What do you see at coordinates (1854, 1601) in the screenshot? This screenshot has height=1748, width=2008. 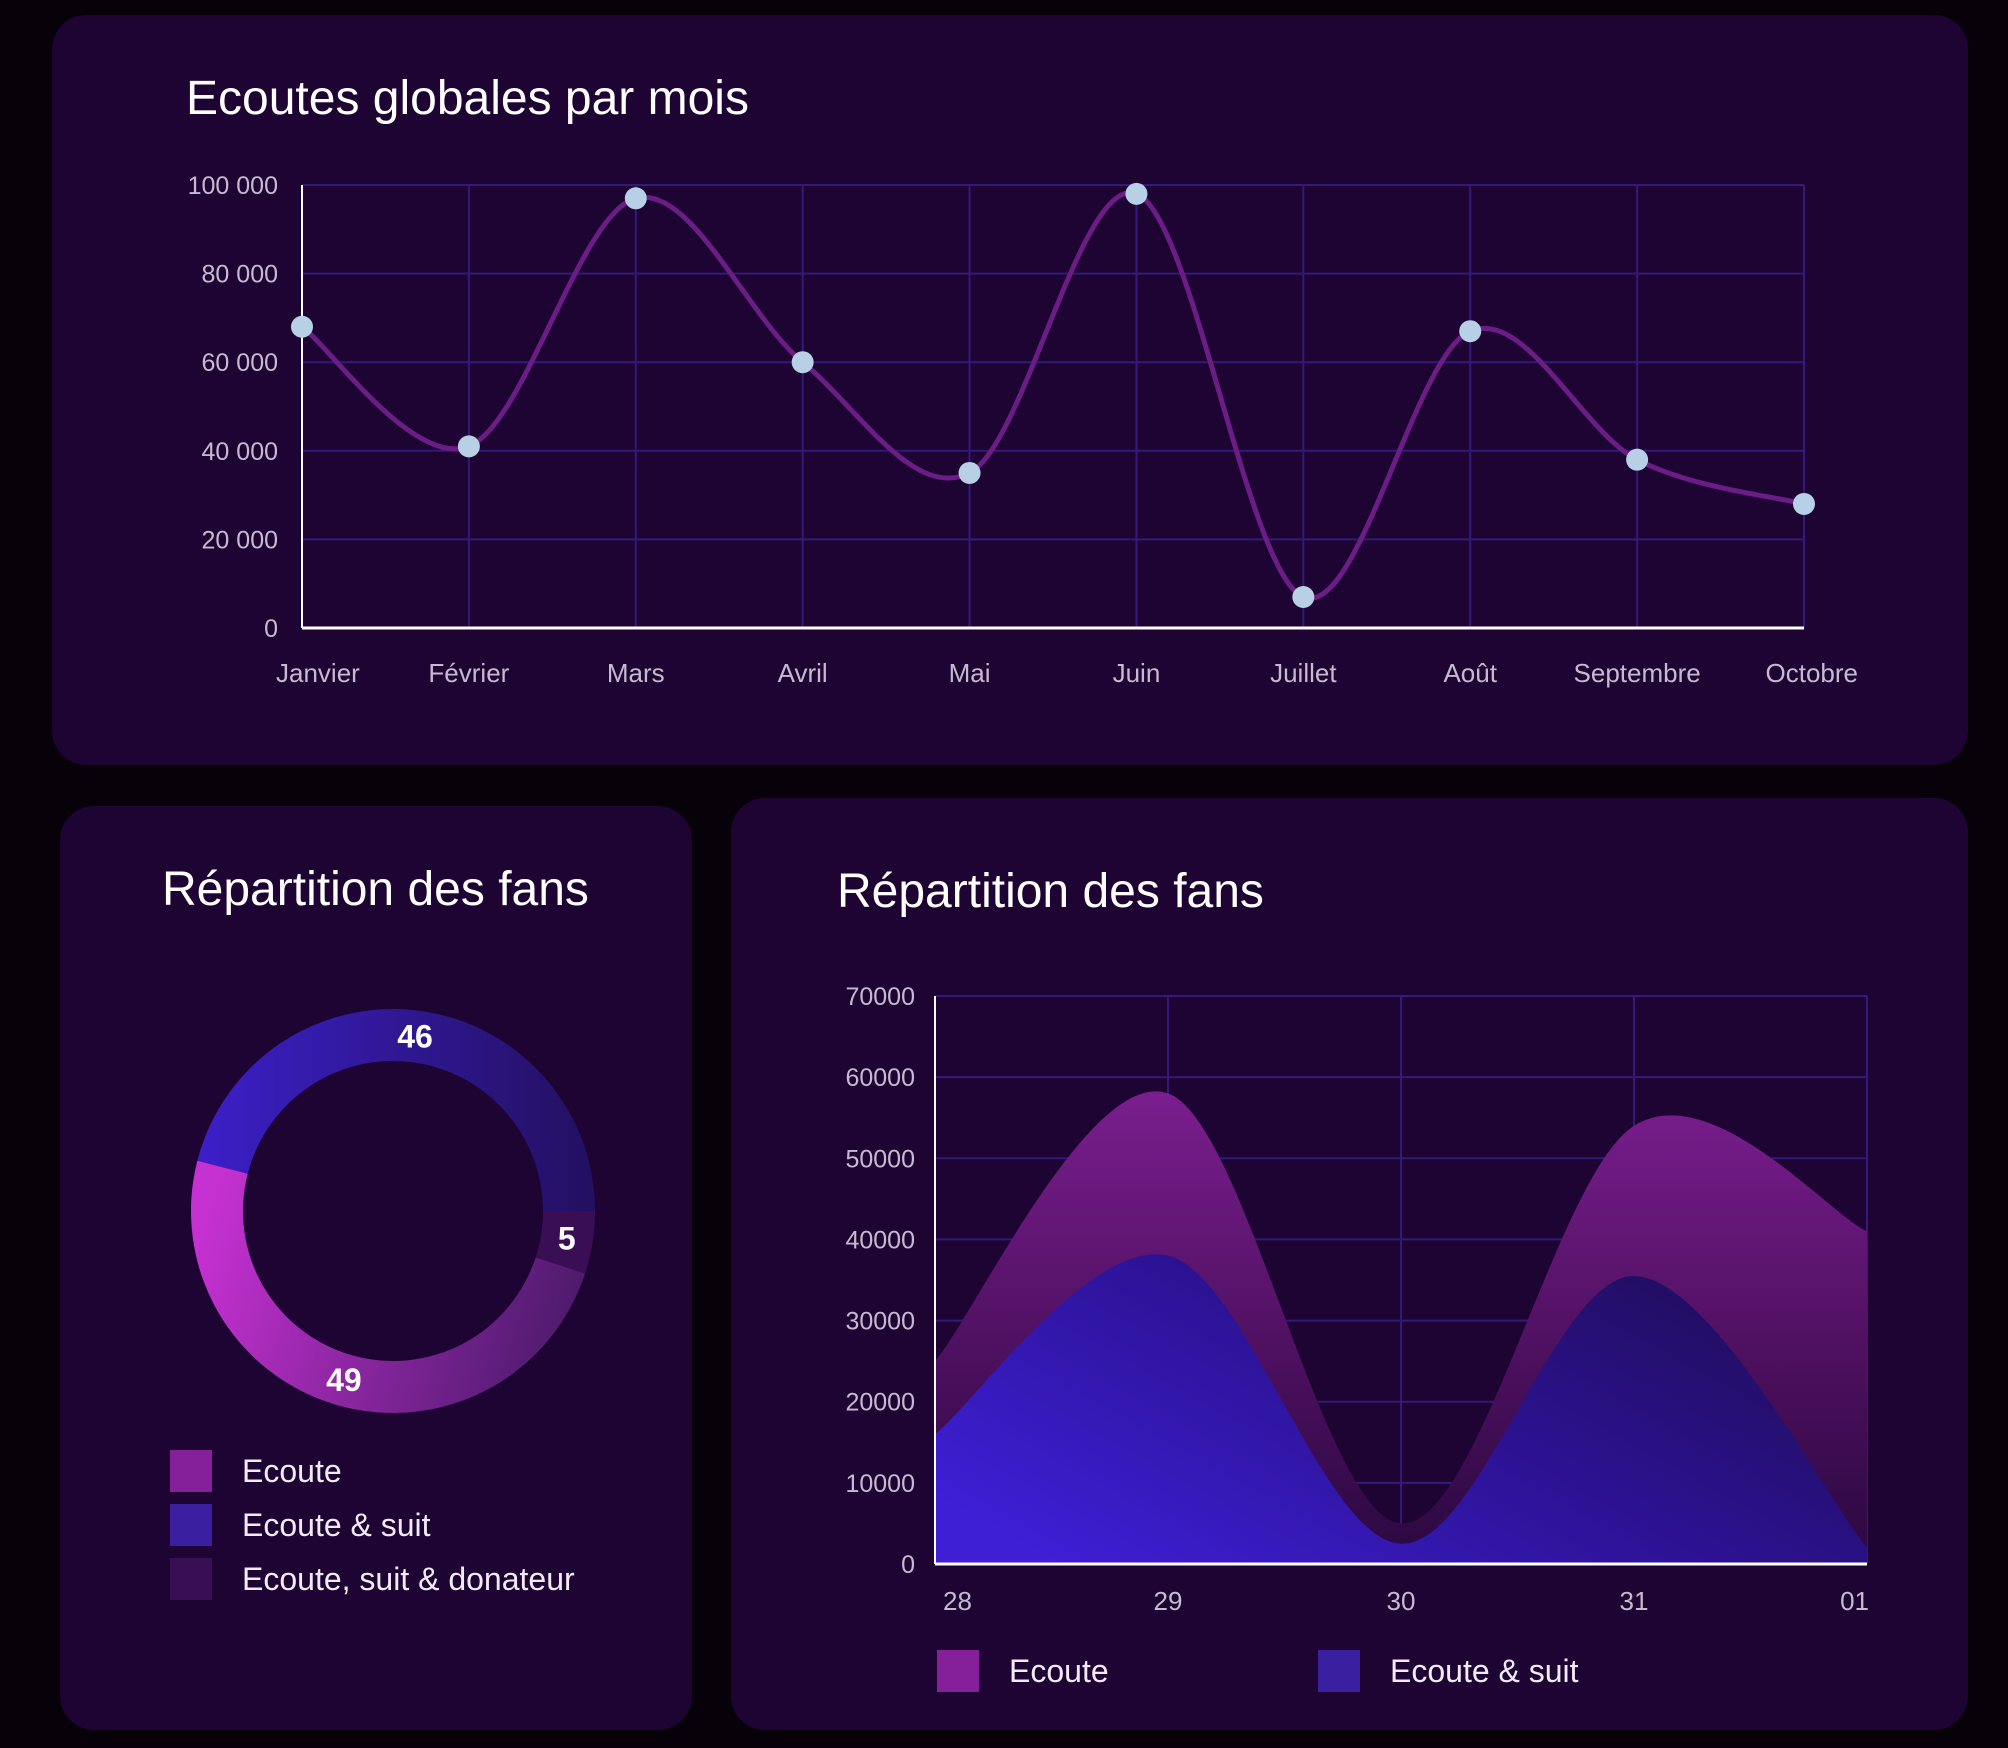 I see `x-tick-label: 01` at bounding box center [1854, 1601].